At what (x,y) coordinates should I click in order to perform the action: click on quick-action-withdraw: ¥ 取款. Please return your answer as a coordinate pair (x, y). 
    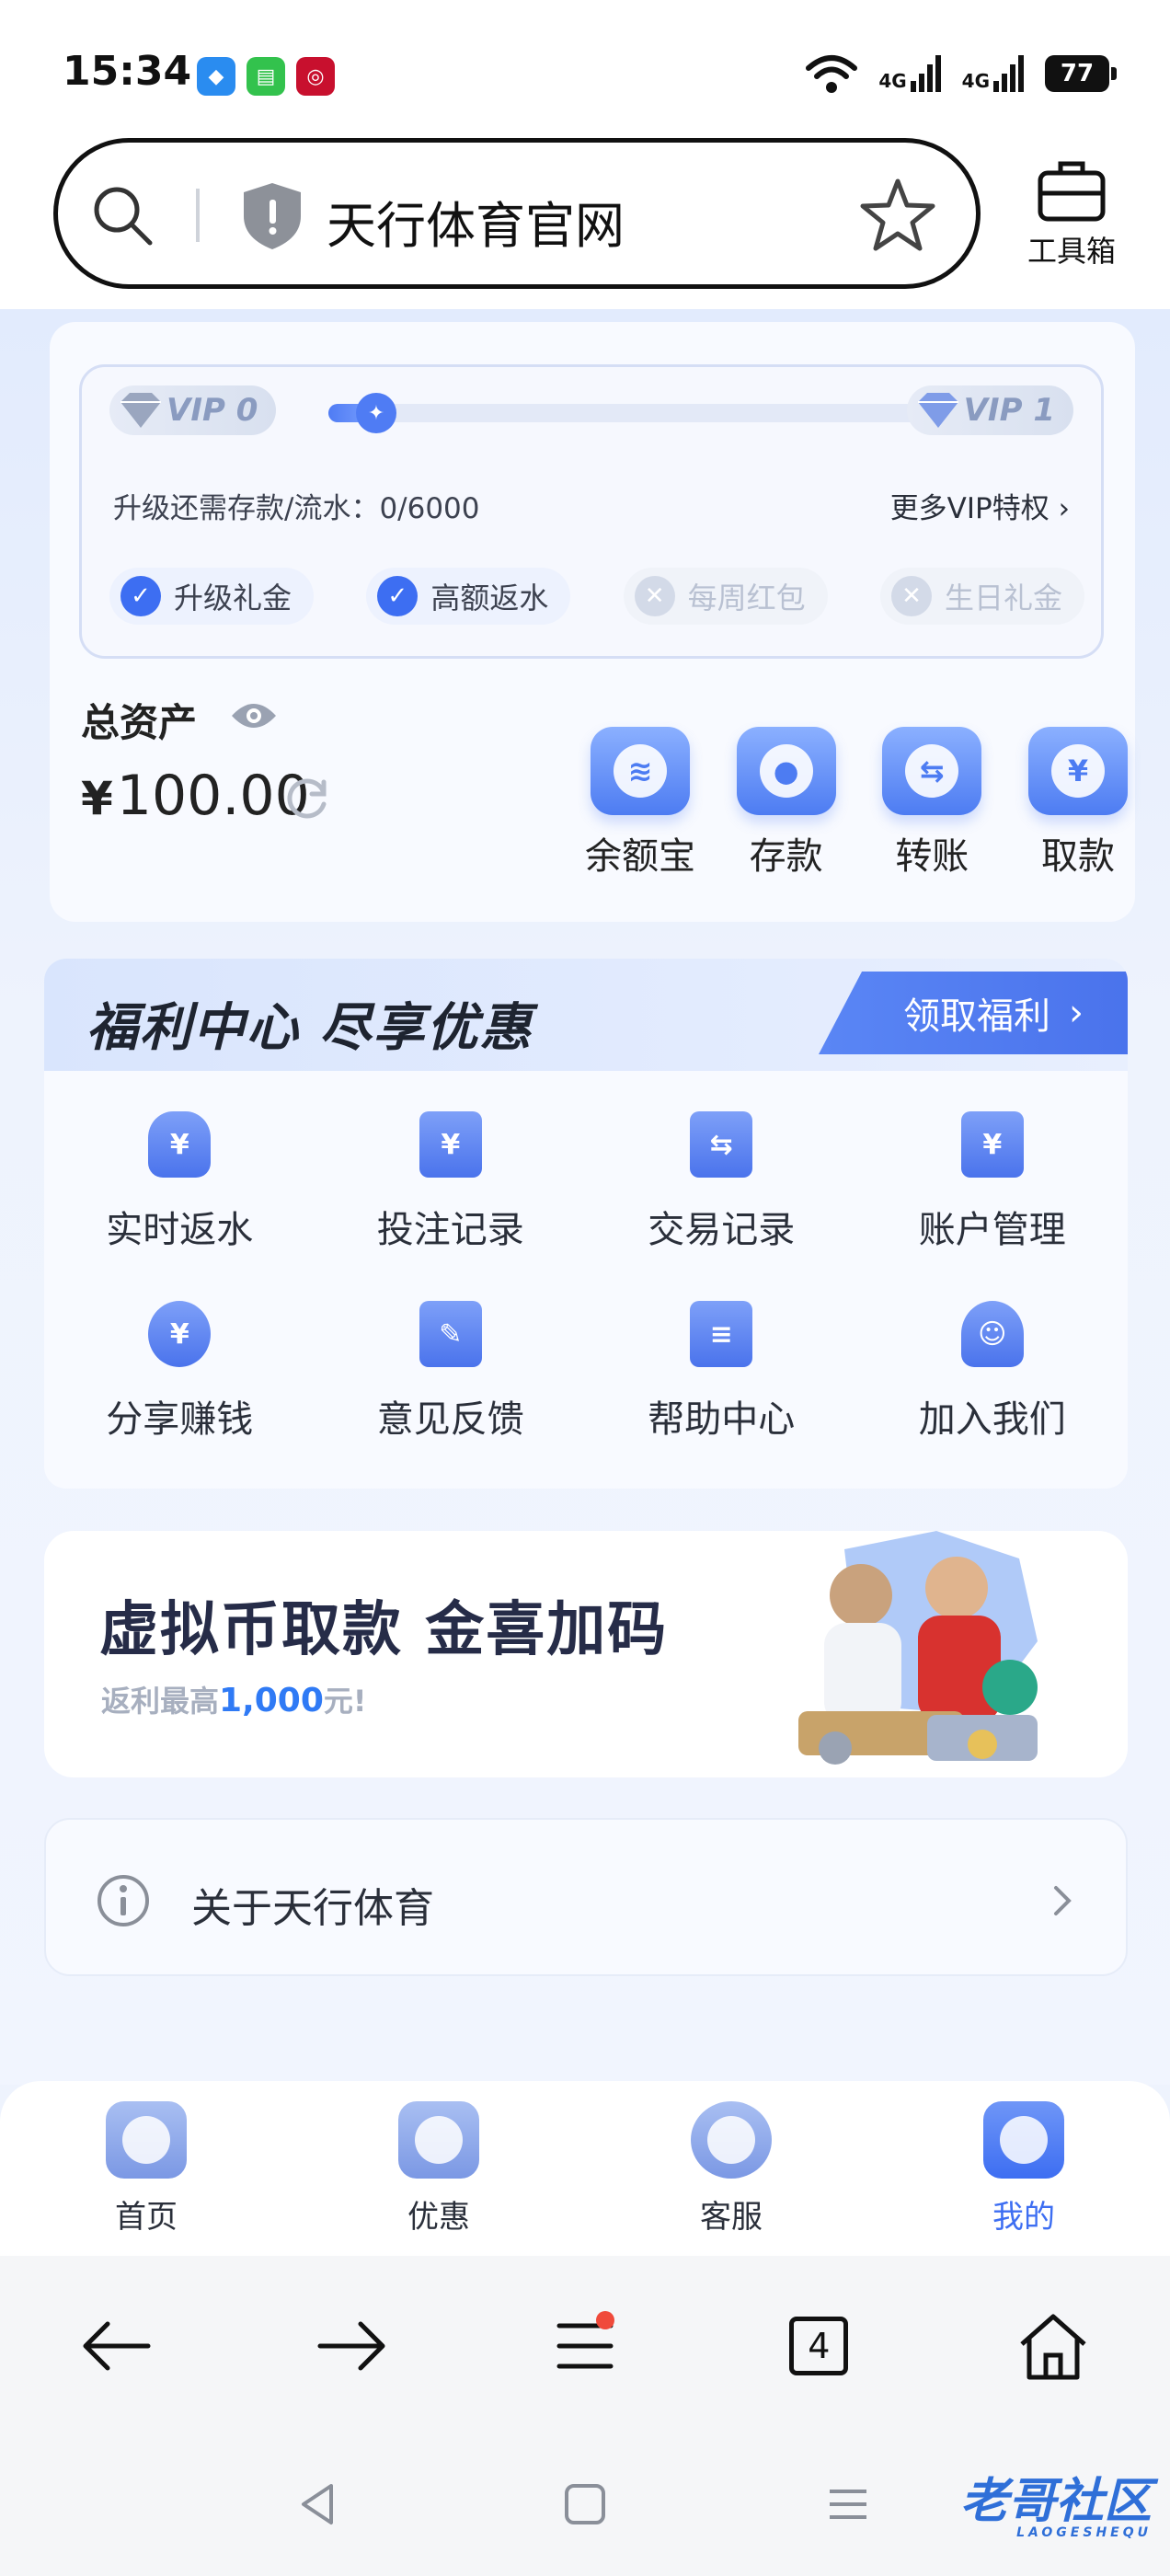
    Looking at the image, I should click on (1078, 803).